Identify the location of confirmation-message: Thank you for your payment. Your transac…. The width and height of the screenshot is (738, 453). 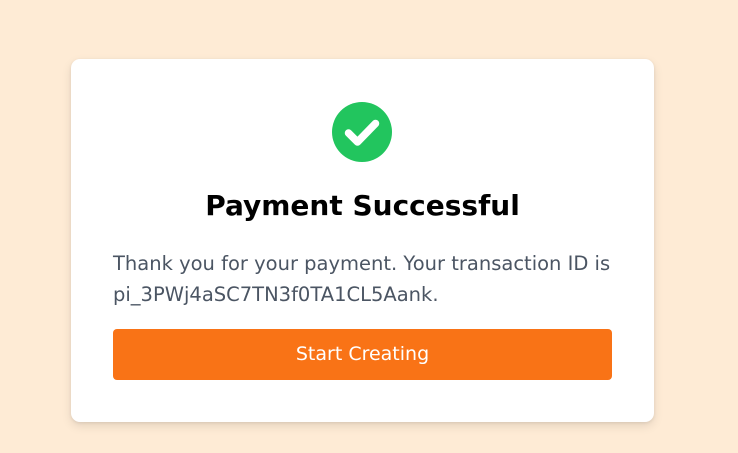
(363, 279).